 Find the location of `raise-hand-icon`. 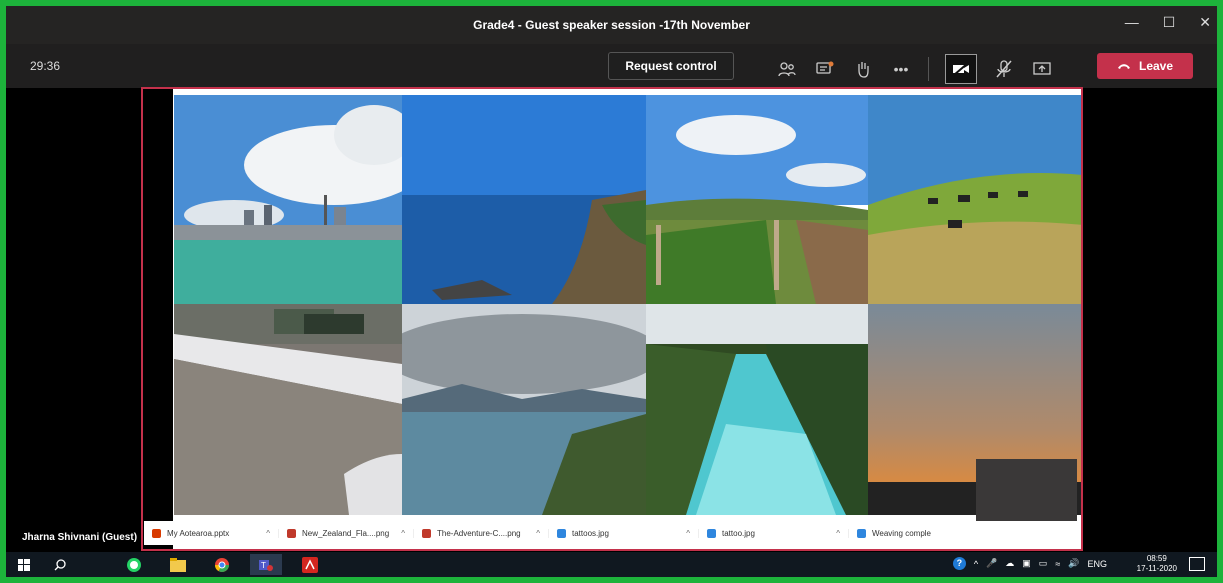

raise-hand-icon is located at coordinates (863, 69).